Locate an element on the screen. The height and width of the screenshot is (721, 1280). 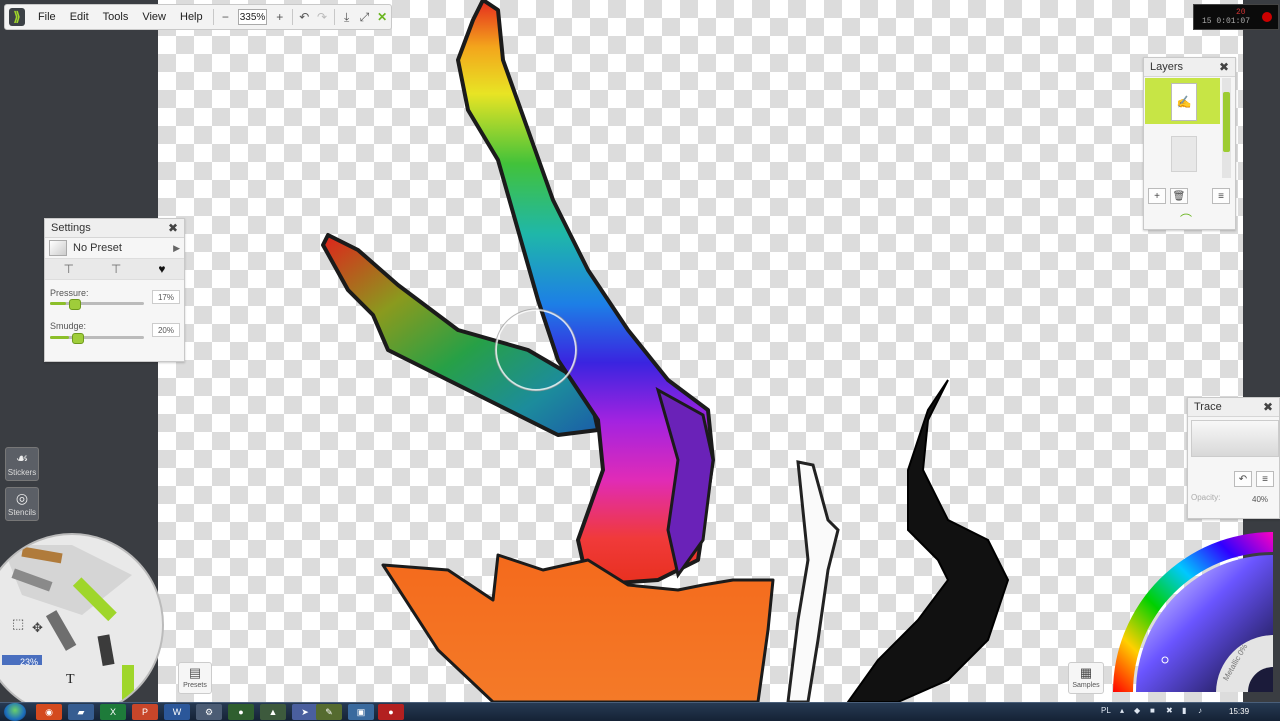
brush-tip-selector: ⊤ ⊤ ♥ is located at coordinates (114, 269).